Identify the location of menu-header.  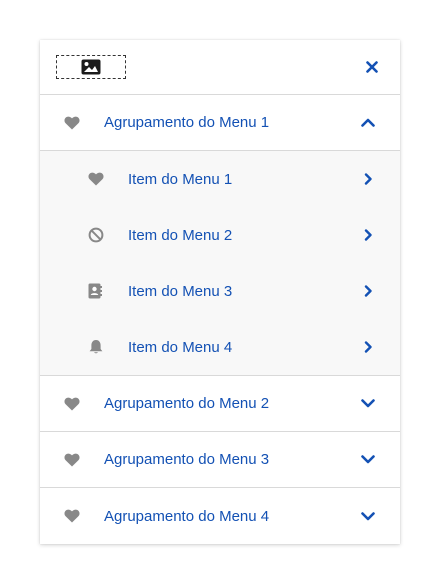
(220, 67).